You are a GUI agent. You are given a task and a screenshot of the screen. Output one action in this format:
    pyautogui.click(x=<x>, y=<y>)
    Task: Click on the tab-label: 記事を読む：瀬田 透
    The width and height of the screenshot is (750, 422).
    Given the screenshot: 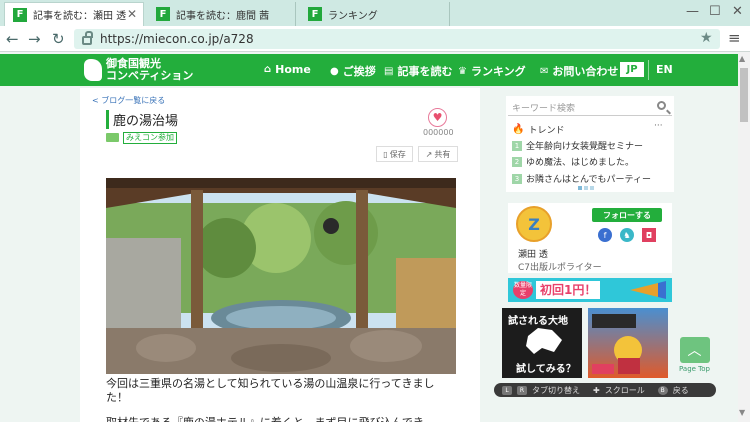 What is the action you would take?
    pyautogui.click(x=80, y=16)
    